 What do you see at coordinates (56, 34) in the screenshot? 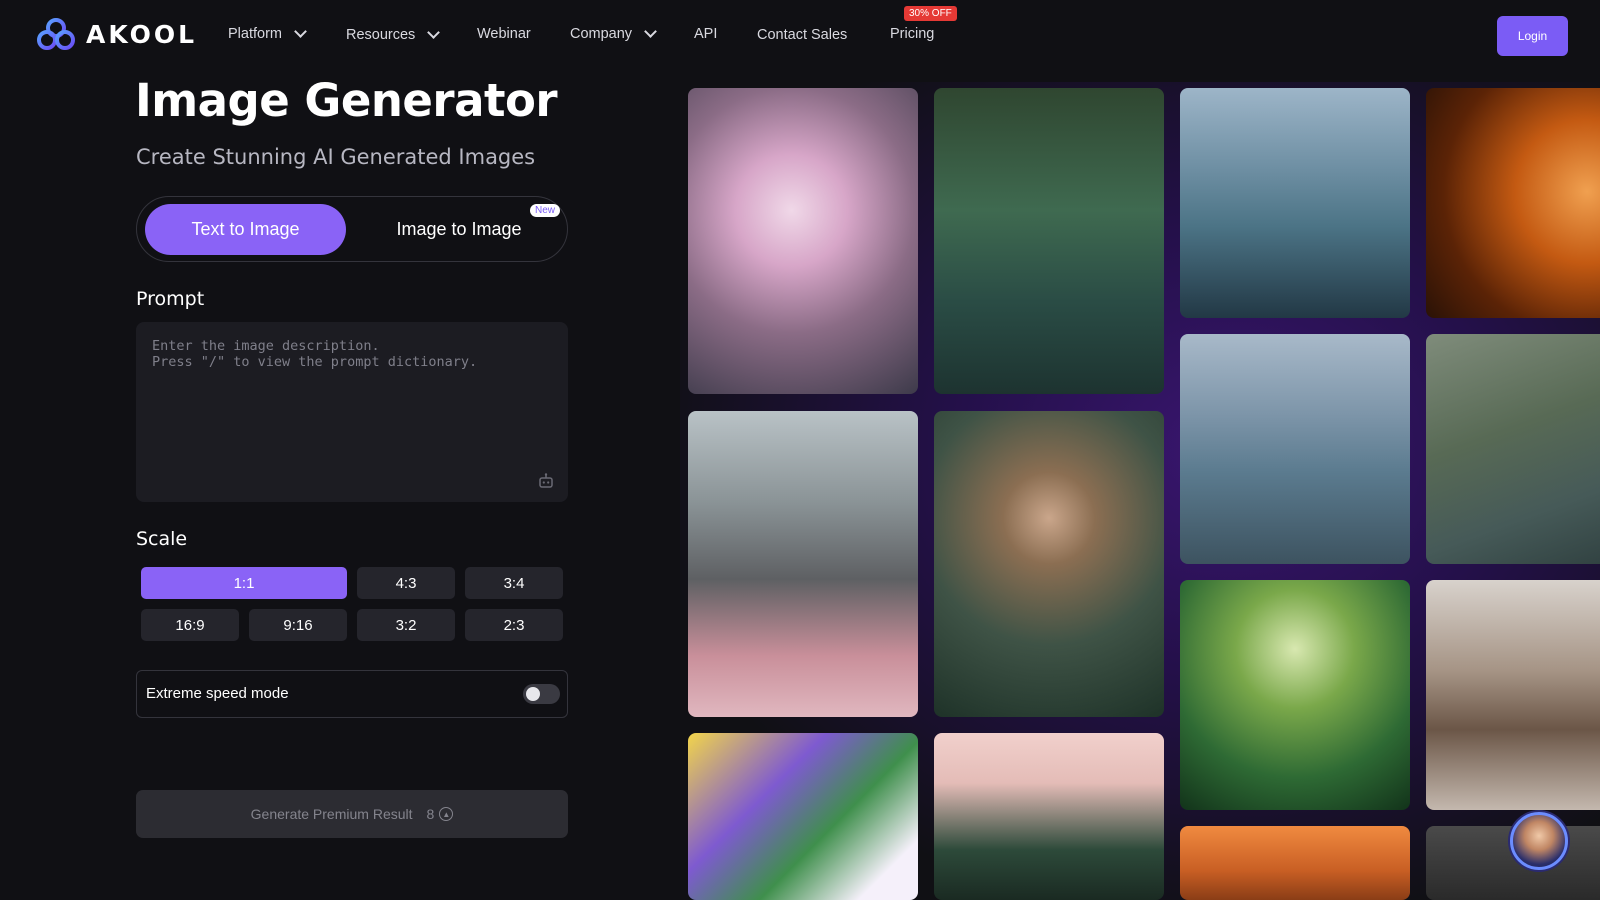
I see `akool-logo-icon` at bounding box center [56, 34].